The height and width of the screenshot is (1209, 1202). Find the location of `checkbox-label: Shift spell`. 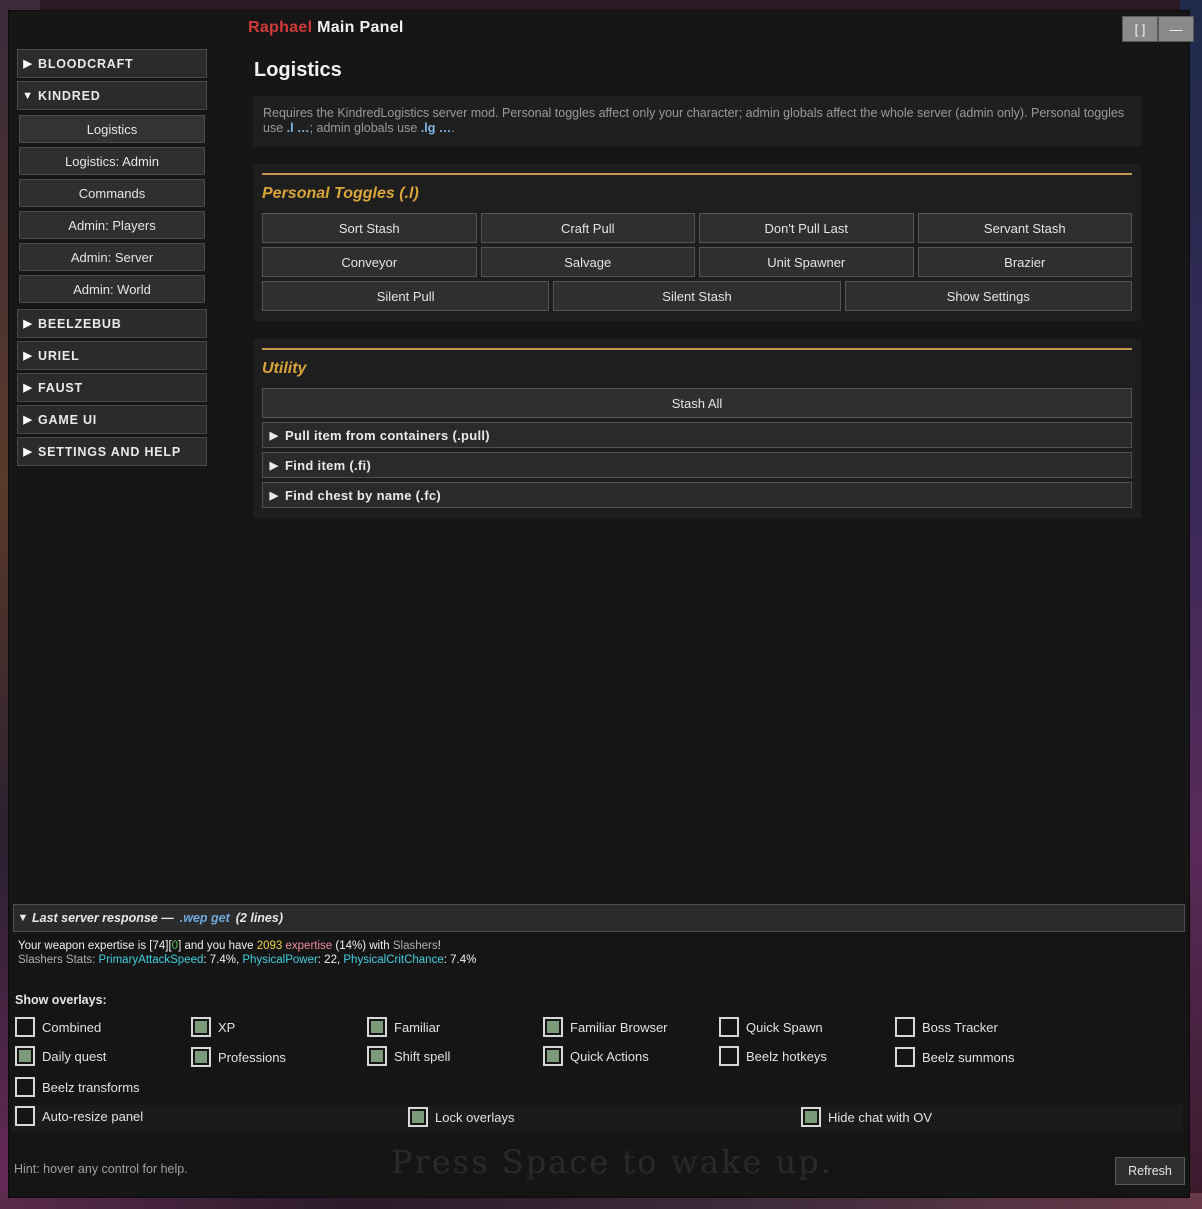

checkbox-label: Shift spell is located at coordinates (422, 1056).